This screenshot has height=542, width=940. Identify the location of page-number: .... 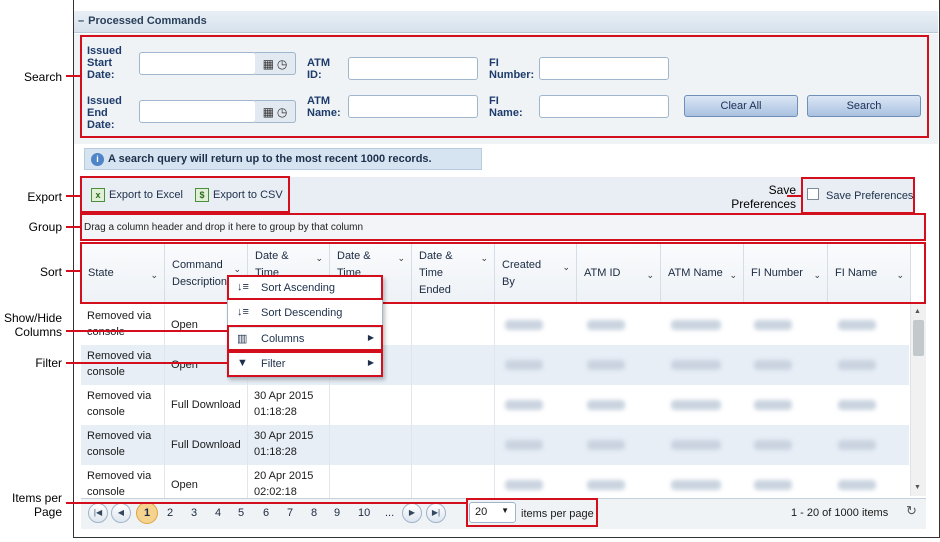
(389, 513).